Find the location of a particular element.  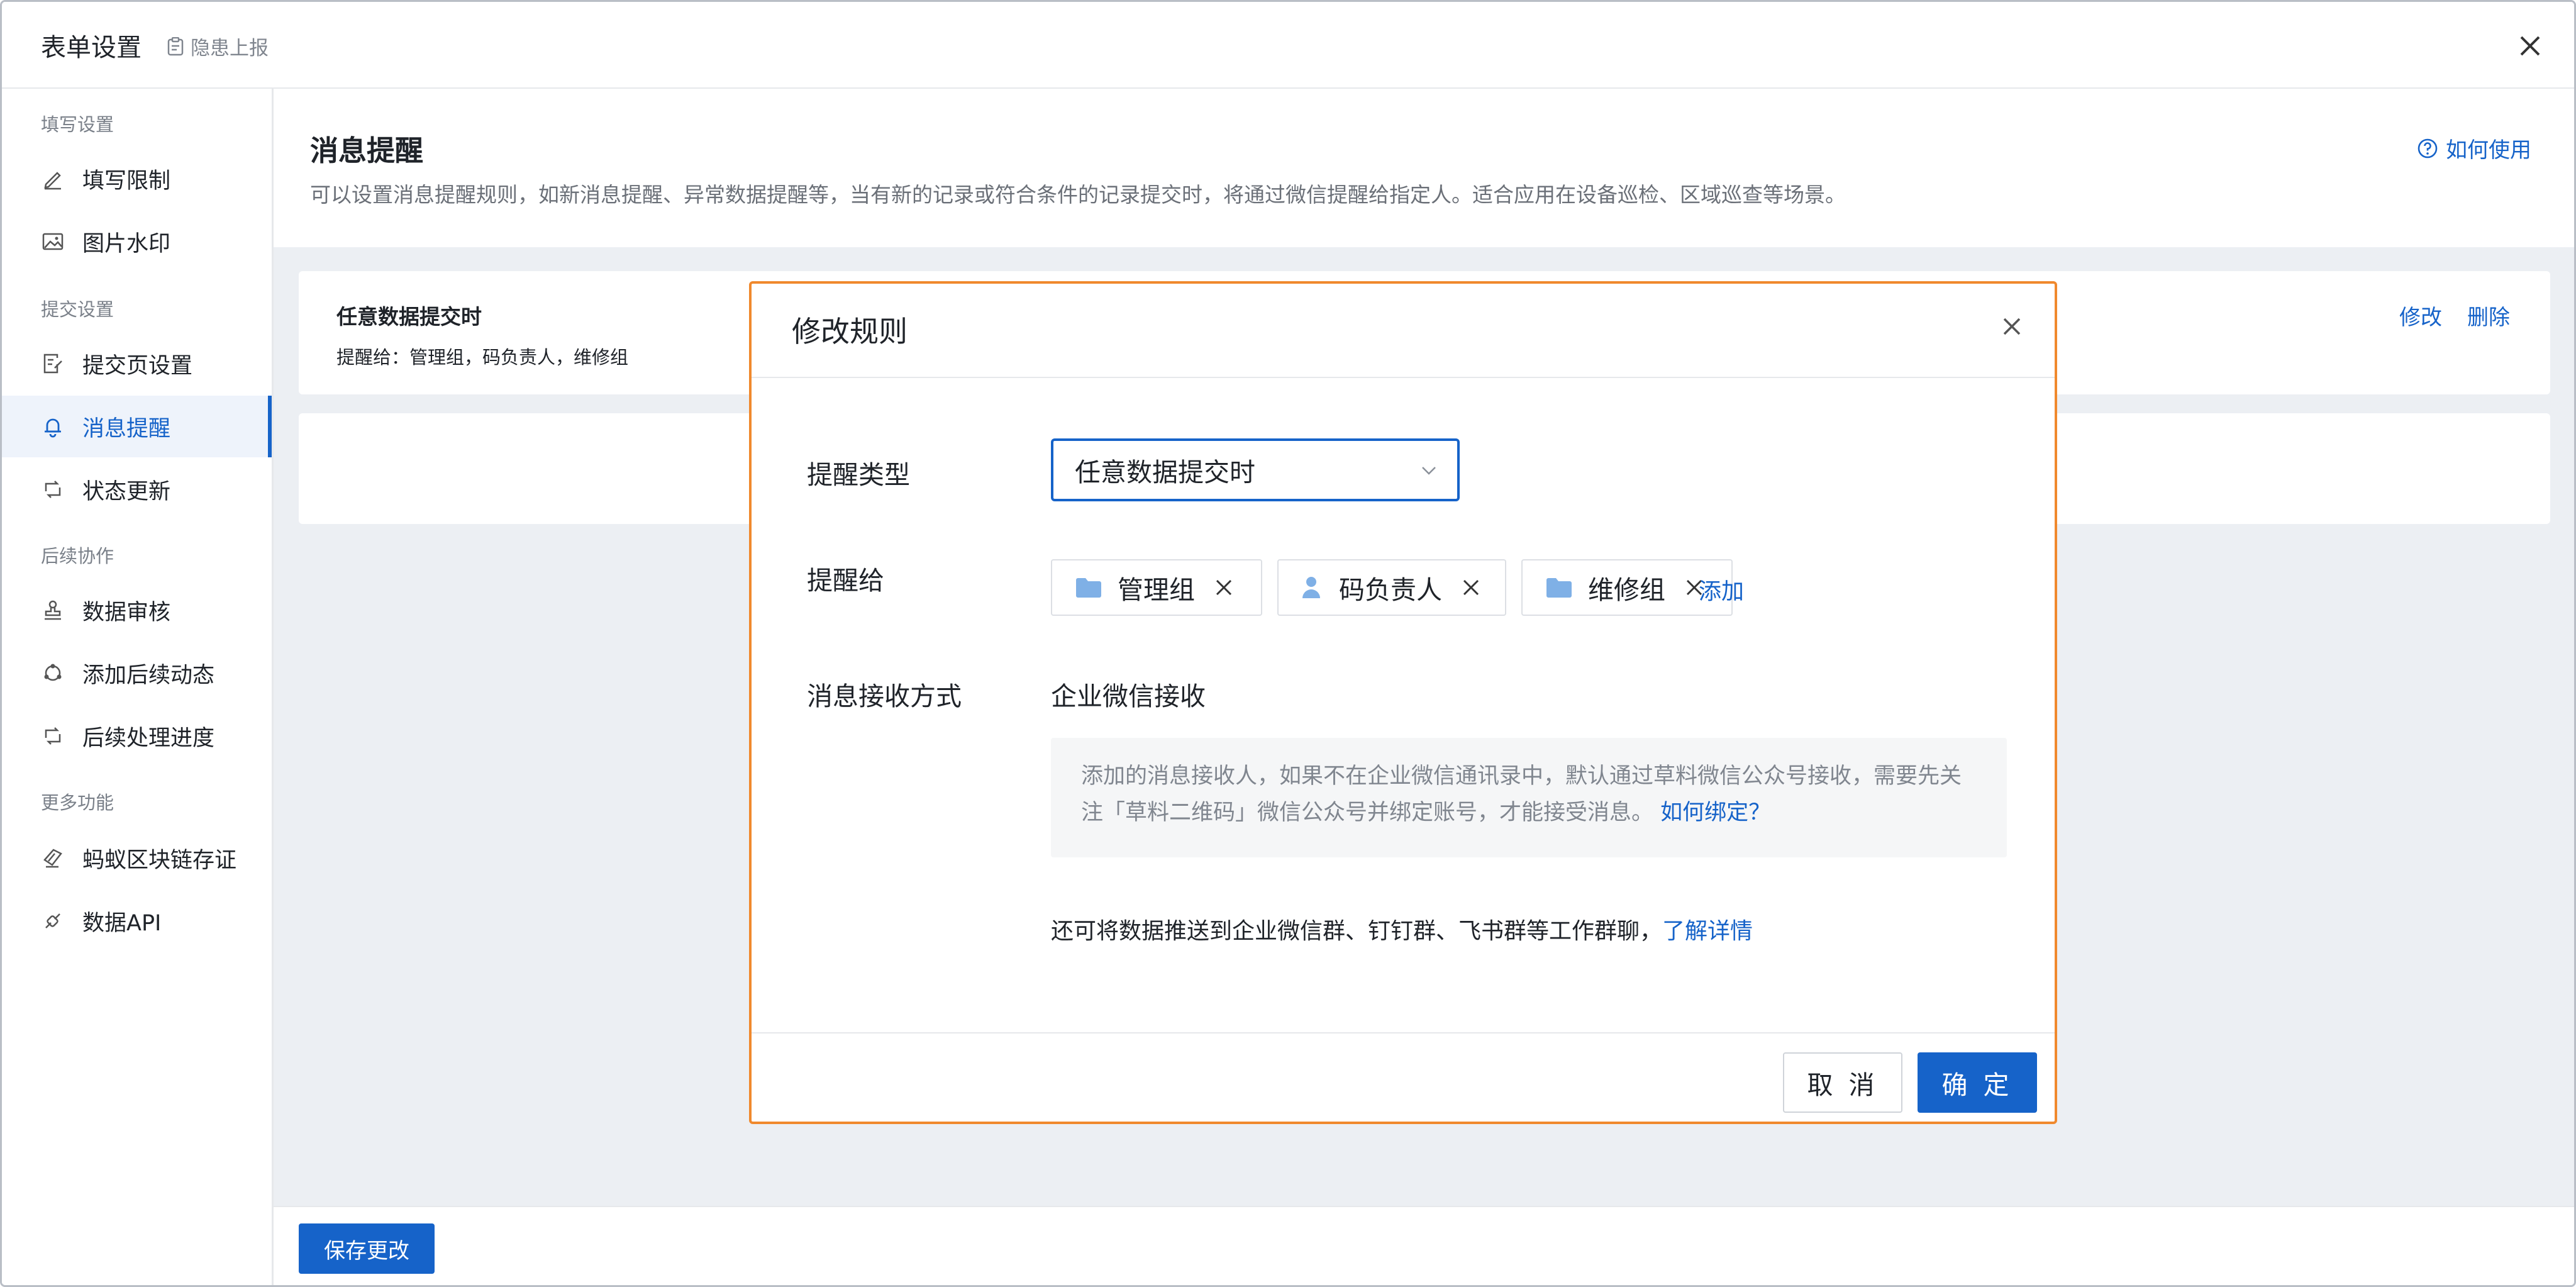

sidebar-item-message-reminder: 消息提醒 is located at coordinates (137, 426).